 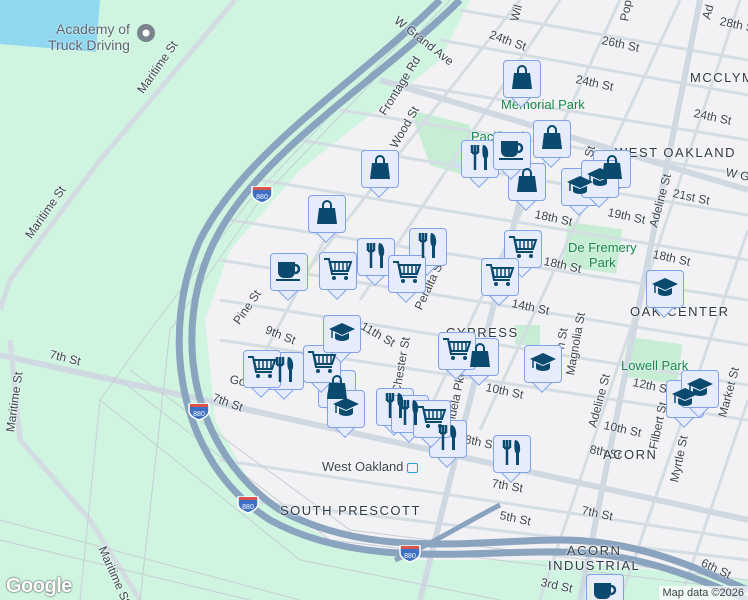 What do you see at coordinates (89, 45) in the screenshot?
I see `poi-name-line: Truck Driving` at bounding box center [89, 45].